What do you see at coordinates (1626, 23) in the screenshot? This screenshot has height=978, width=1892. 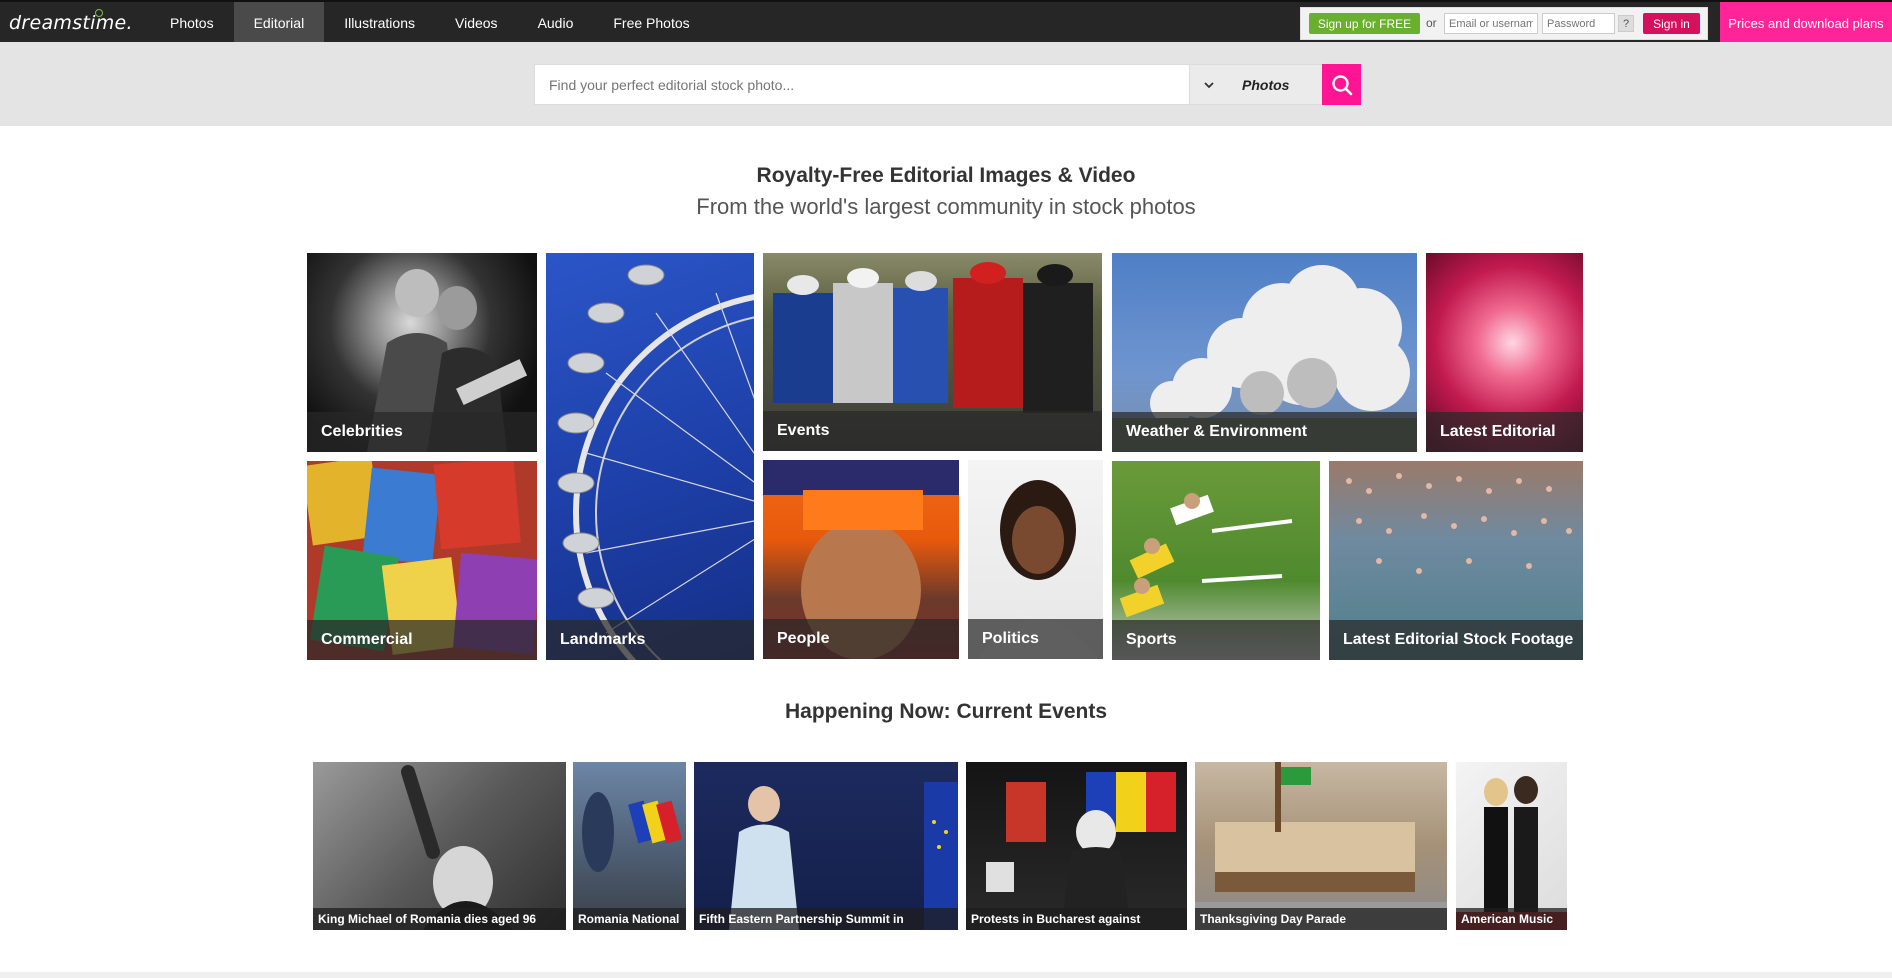 I see `help-button: ?` at bounding box center [1626, 23].